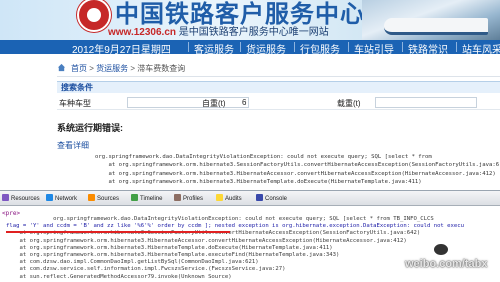  Describe the element at coordinates (25, 199) in the screenshot. I see `tab-resources-label: Resources` at that location.